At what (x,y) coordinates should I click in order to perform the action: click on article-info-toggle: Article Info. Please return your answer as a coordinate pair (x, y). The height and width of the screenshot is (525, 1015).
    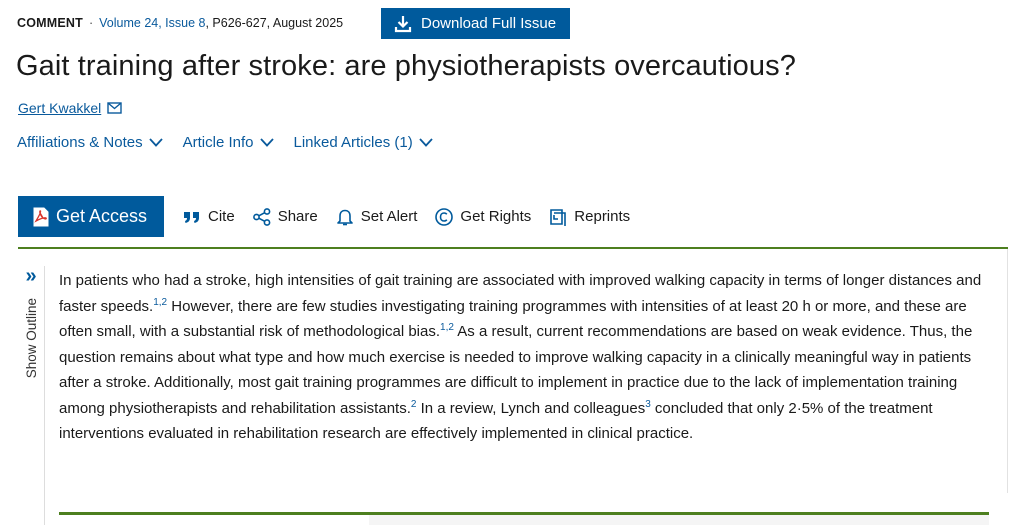
    Looking at the image, I should click on (228, 142).